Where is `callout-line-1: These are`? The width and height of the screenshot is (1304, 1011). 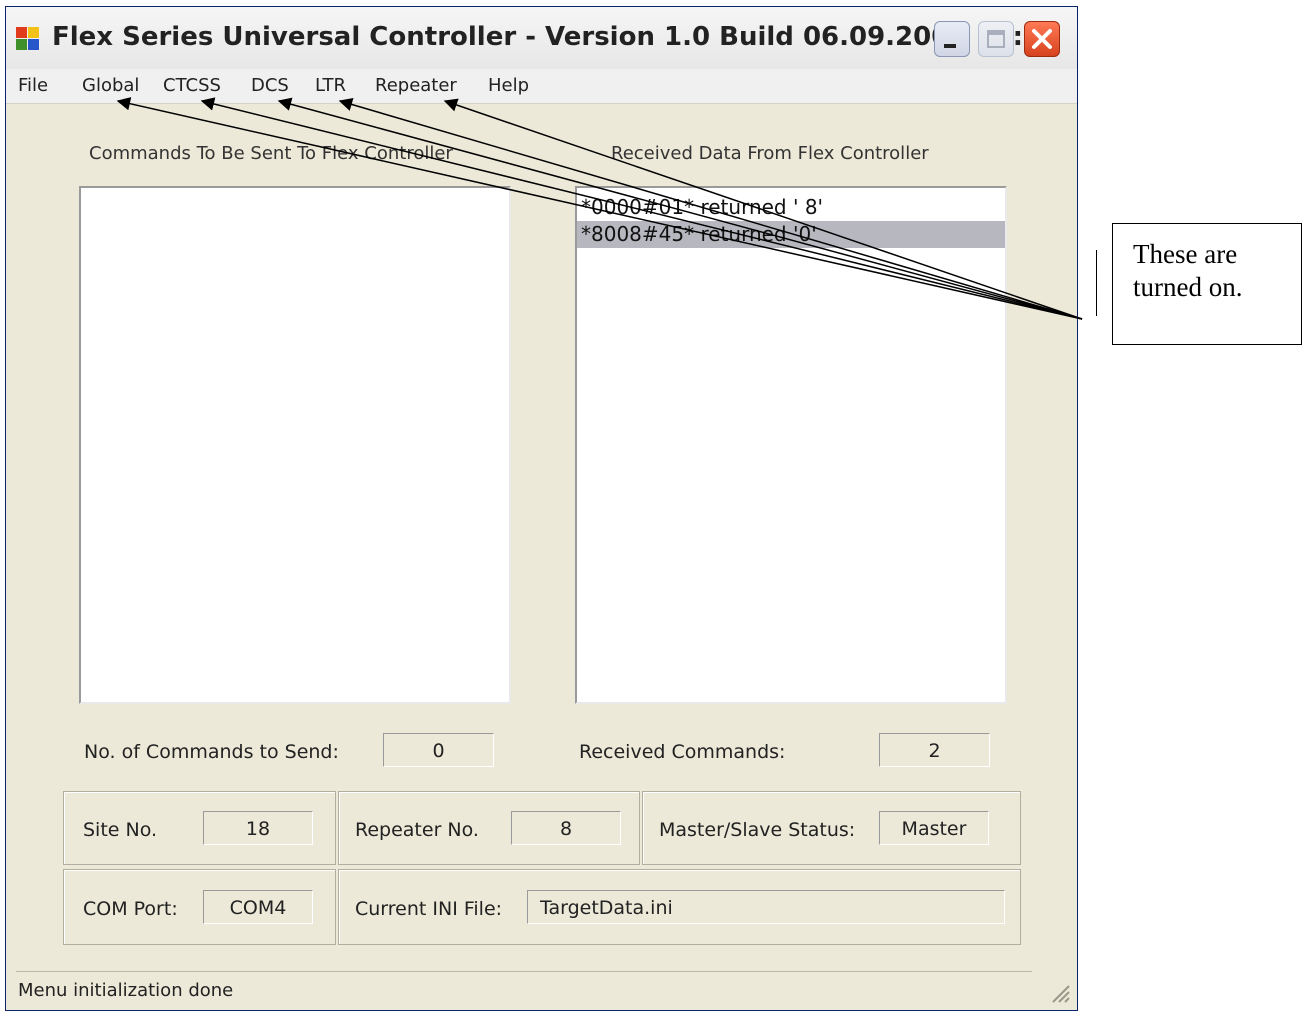 callout-line-1: These are is located at coordinates (1185, 254).